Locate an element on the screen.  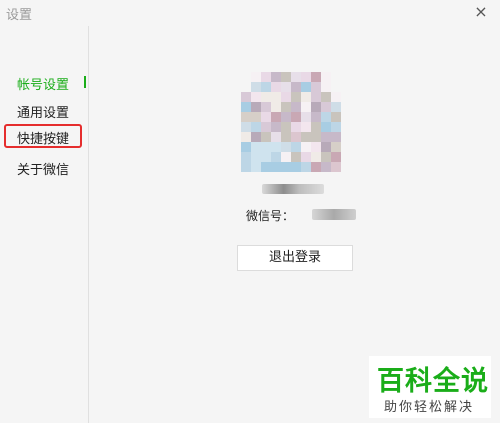
logout-button: 退出登录 is located at coordinates (295, 258).